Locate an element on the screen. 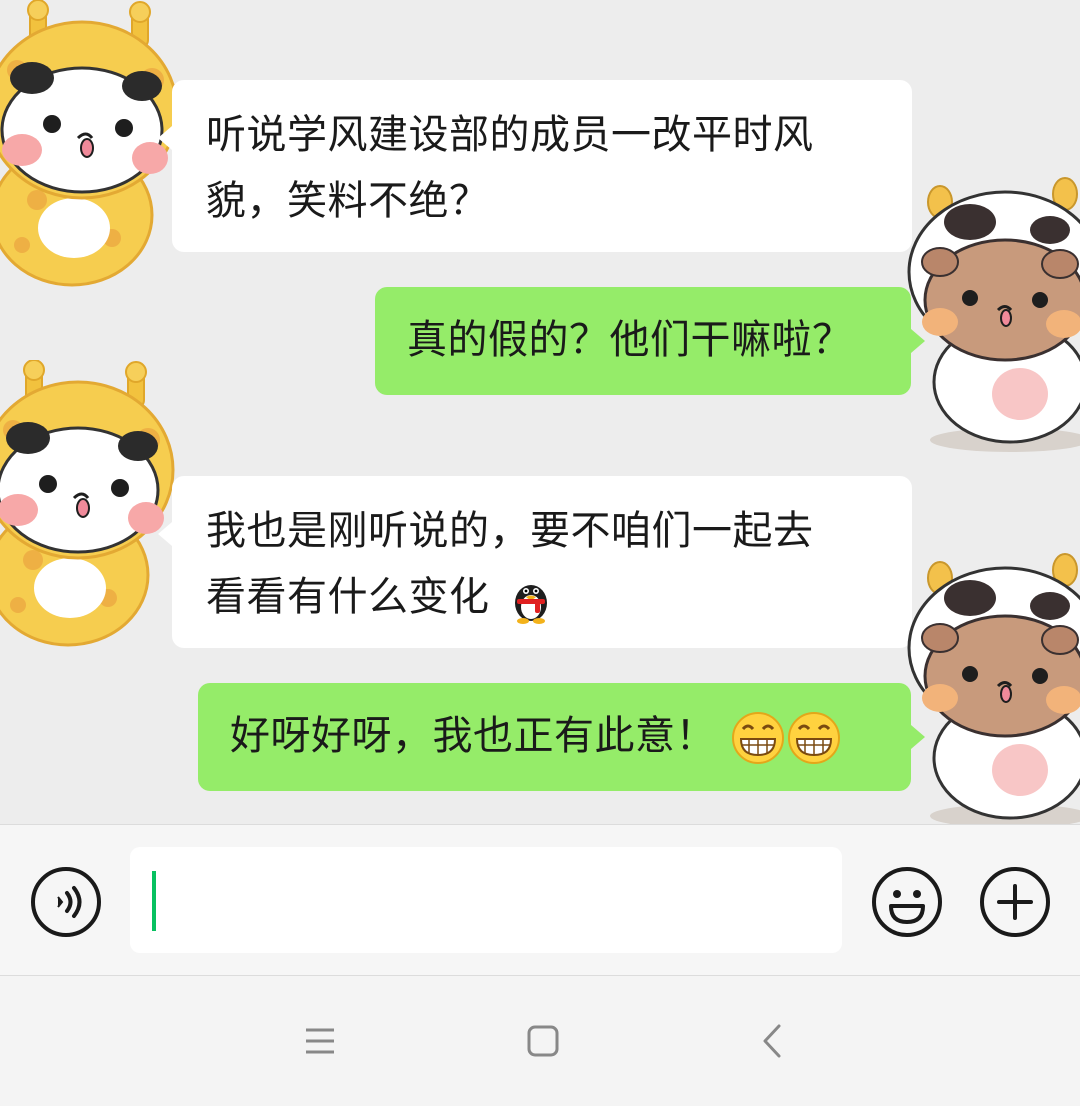  back-icon is located at coordinates (772, 1041).